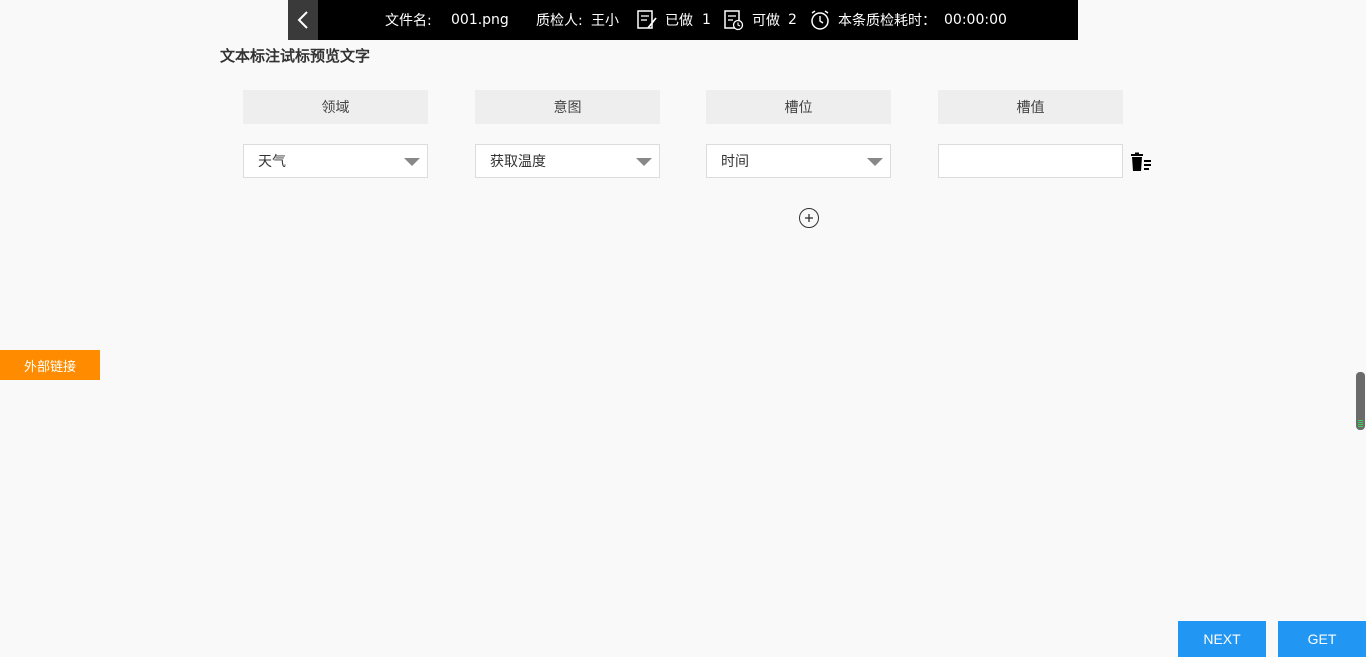  Describe the element at coordinates (605, 21) in the screenshot. I see `inspector-name: 王小` at that location.